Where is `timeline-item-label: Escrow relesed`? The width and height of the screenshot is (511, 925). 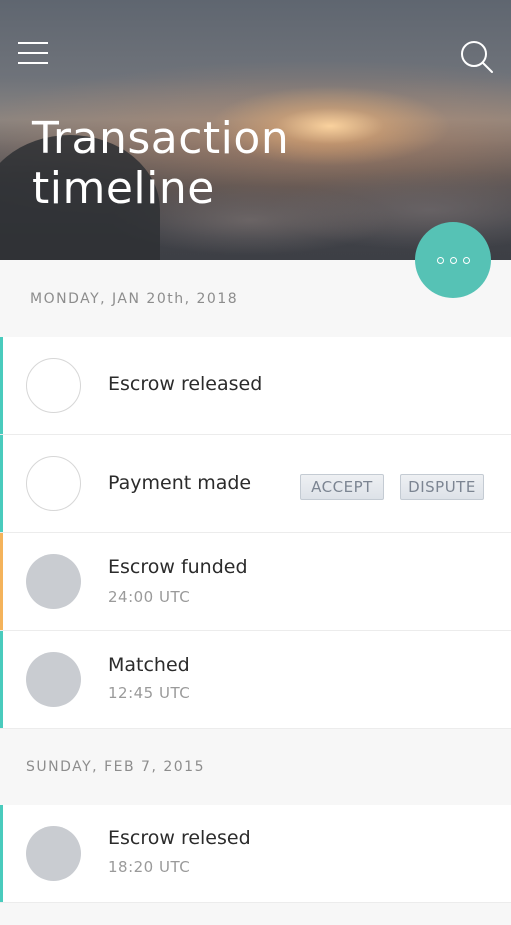 timeline-item-label: Escrow relesed is located at coordinates (179, 838).